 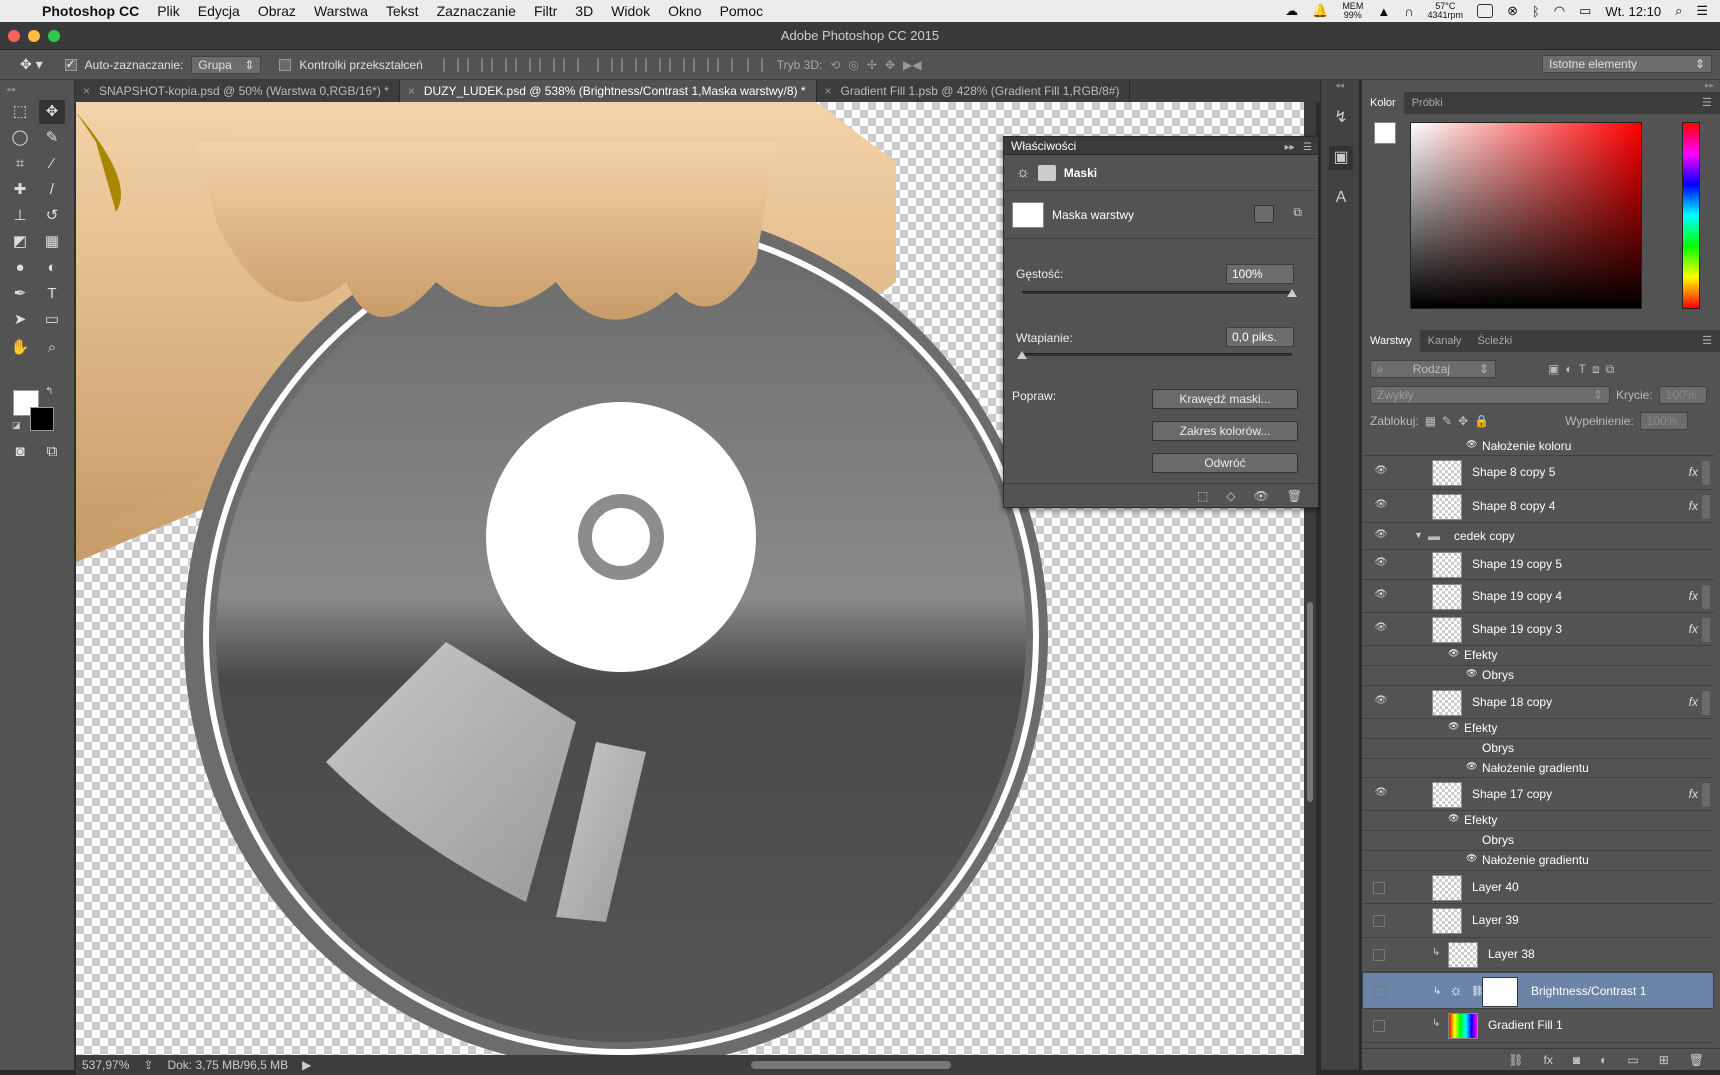 What do you see at coordinates (1352, 11) in the screenshot?
I see `memory-indicator: MEM 99%` at bounding box center [1352, 11].